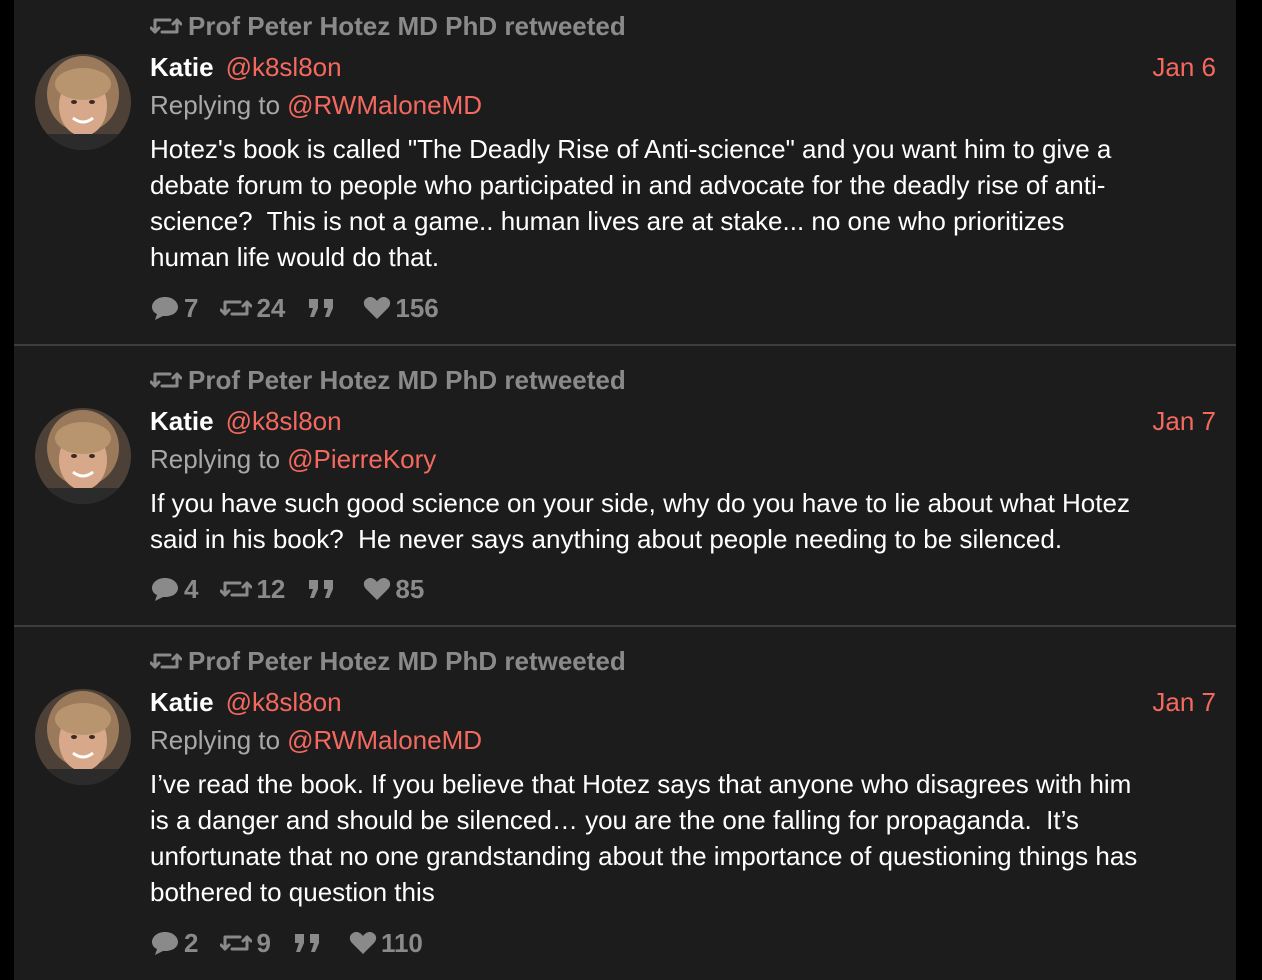 The height and width of the screenshot is (980, 1262). I want to click on reply-target-handle: @PierreKory, so click(361, 459).